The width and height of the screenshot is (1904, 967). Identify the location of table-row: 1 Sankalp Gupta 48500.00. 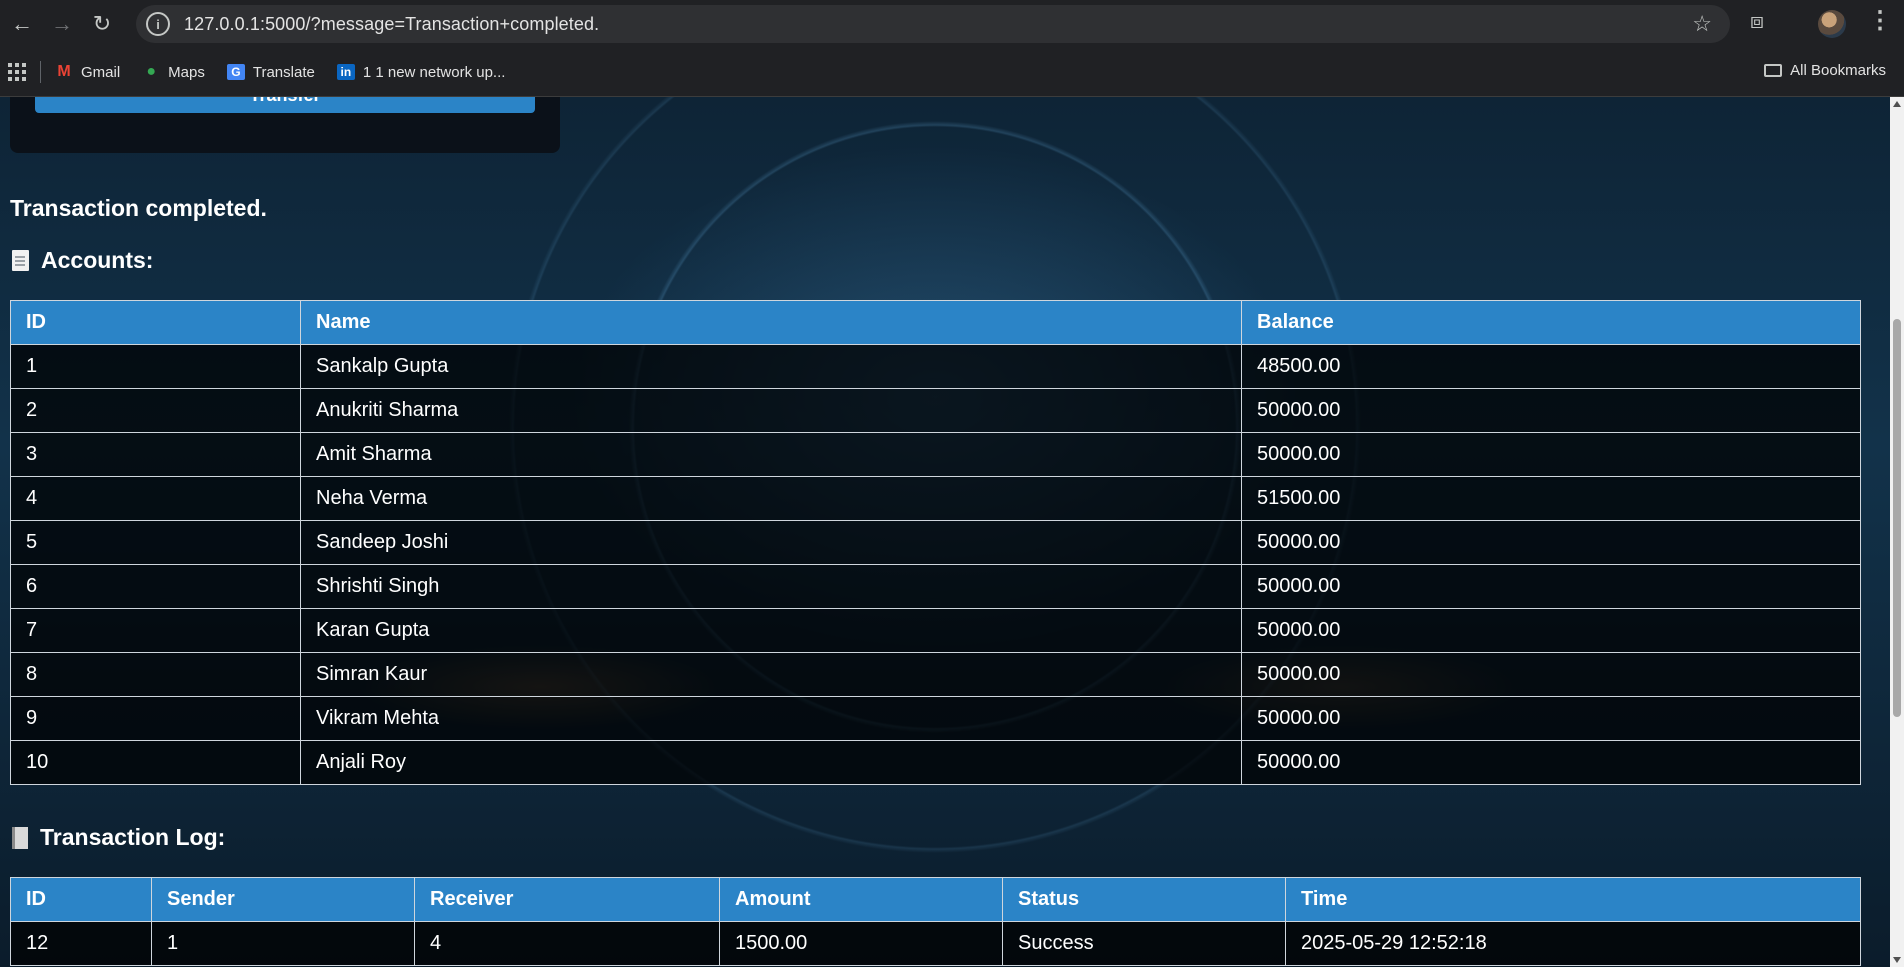
(935, 366).